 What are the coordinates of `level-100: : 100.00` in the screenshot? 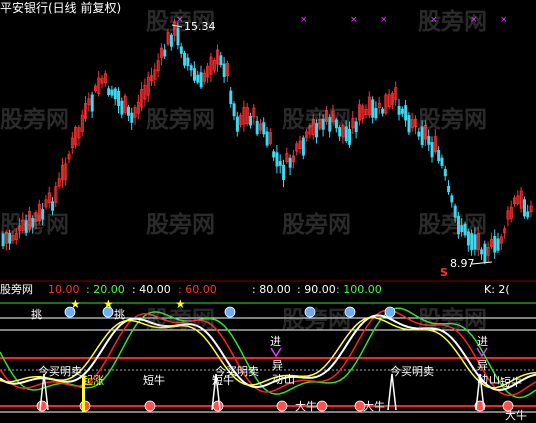 It's located at (359, 289).